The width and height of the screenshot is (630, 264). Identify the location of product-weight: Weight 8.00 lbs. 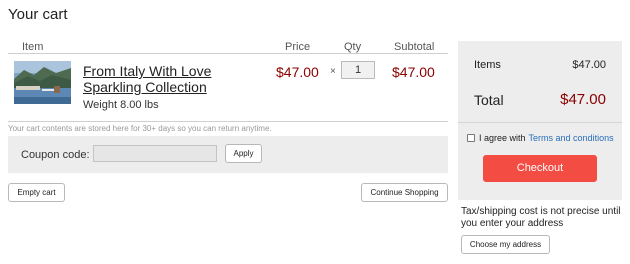
(121, 105).